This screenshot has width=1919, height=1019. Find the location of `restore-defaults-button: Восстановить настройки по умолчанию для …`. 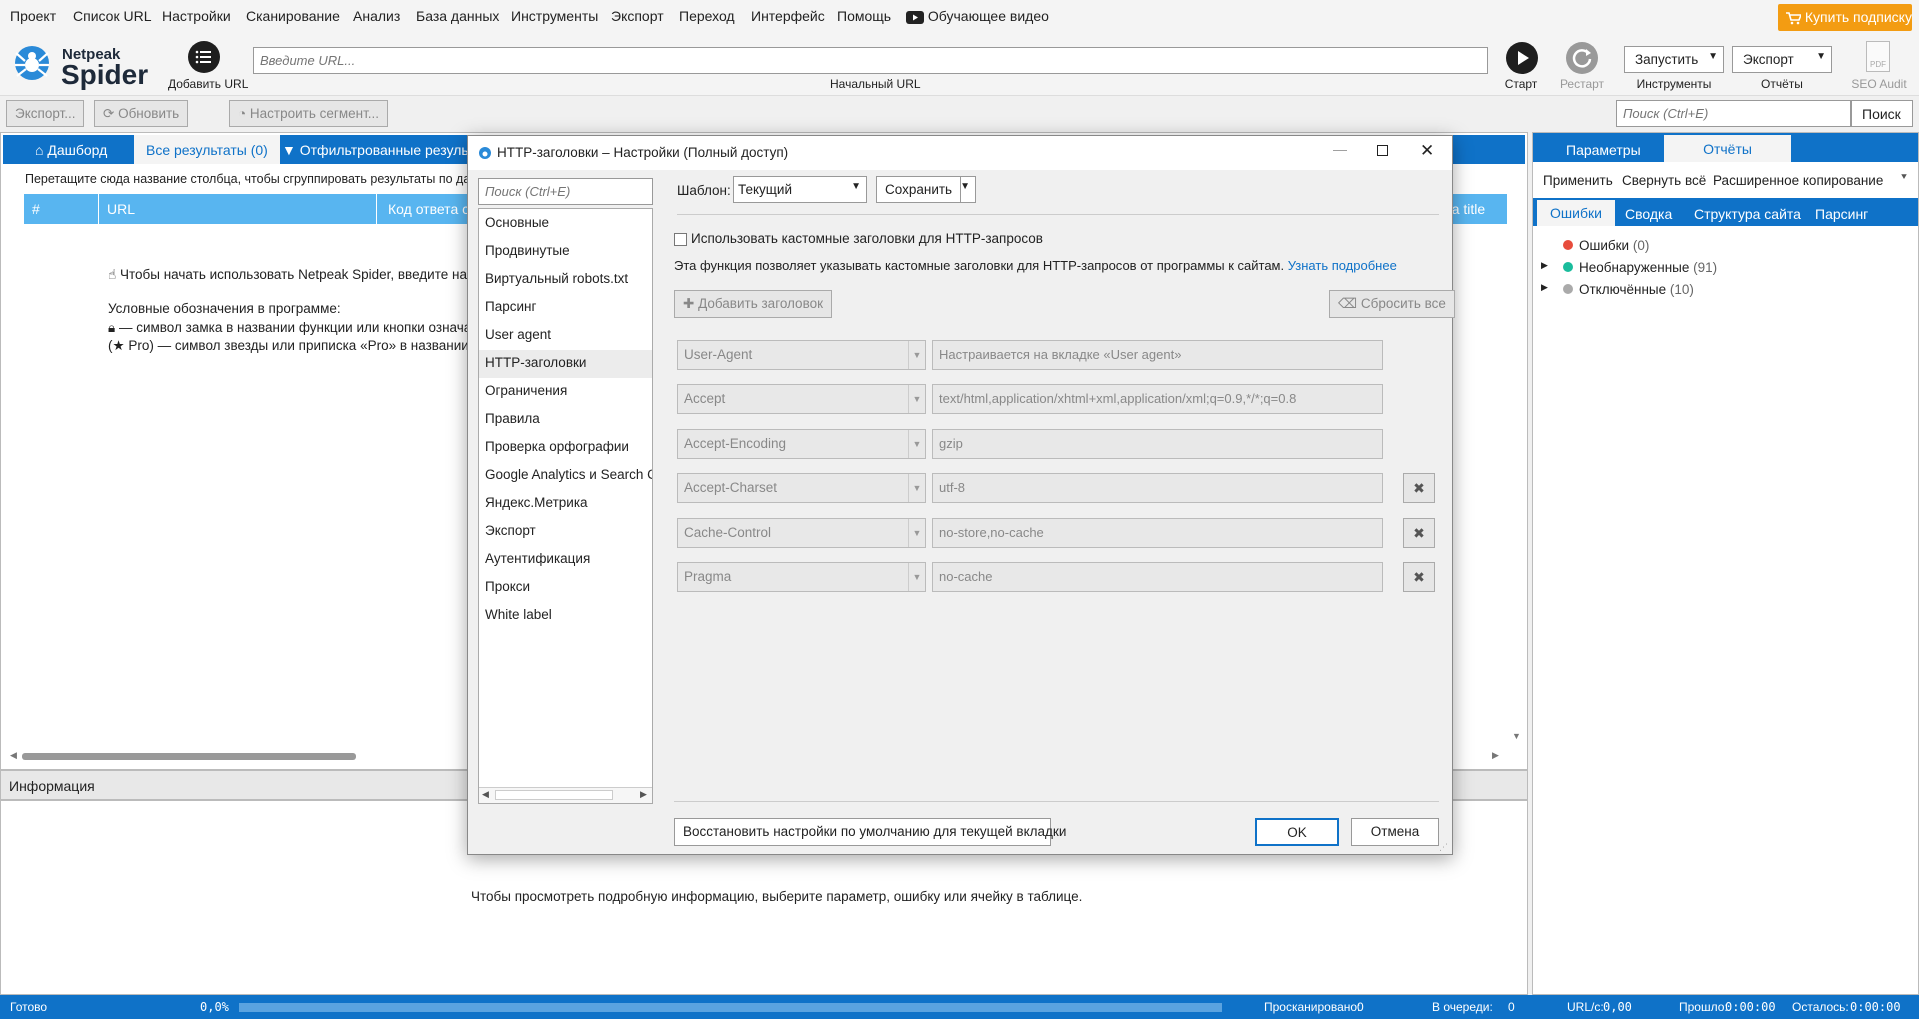

restore-defaults-button: Восстановить настройки по умолчанию для … is located at coordinates (870, 832).